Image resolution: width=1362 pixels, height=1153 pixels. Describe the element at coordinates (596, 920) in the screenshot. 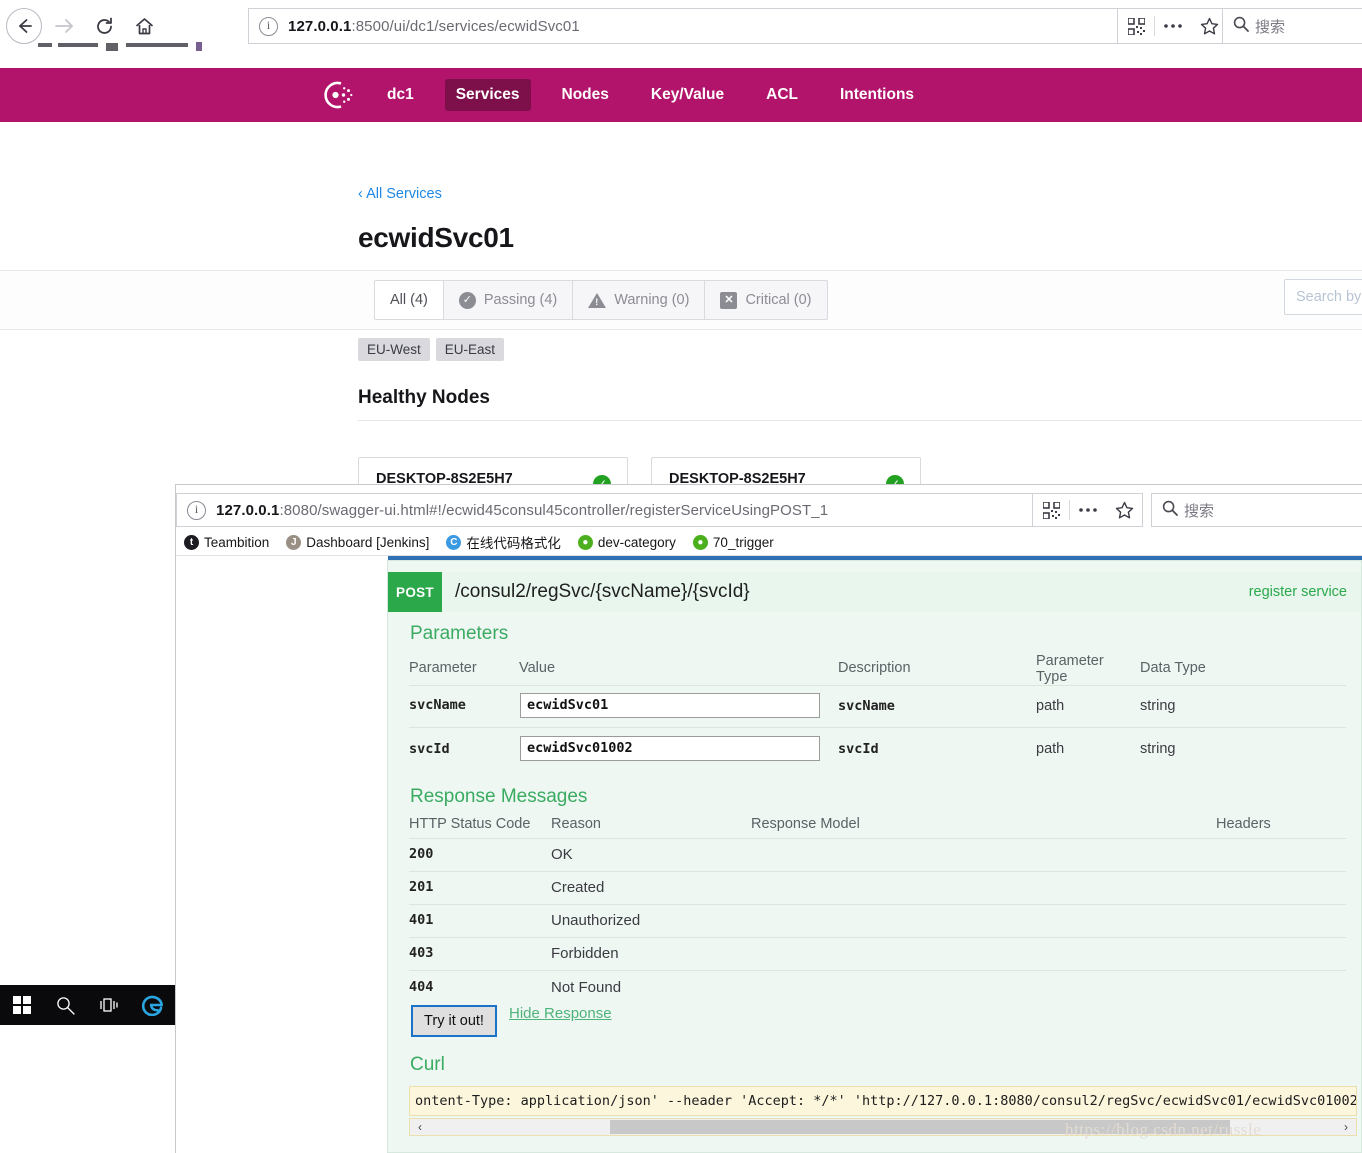

I see `response-reason: Unauthorized` at that location.